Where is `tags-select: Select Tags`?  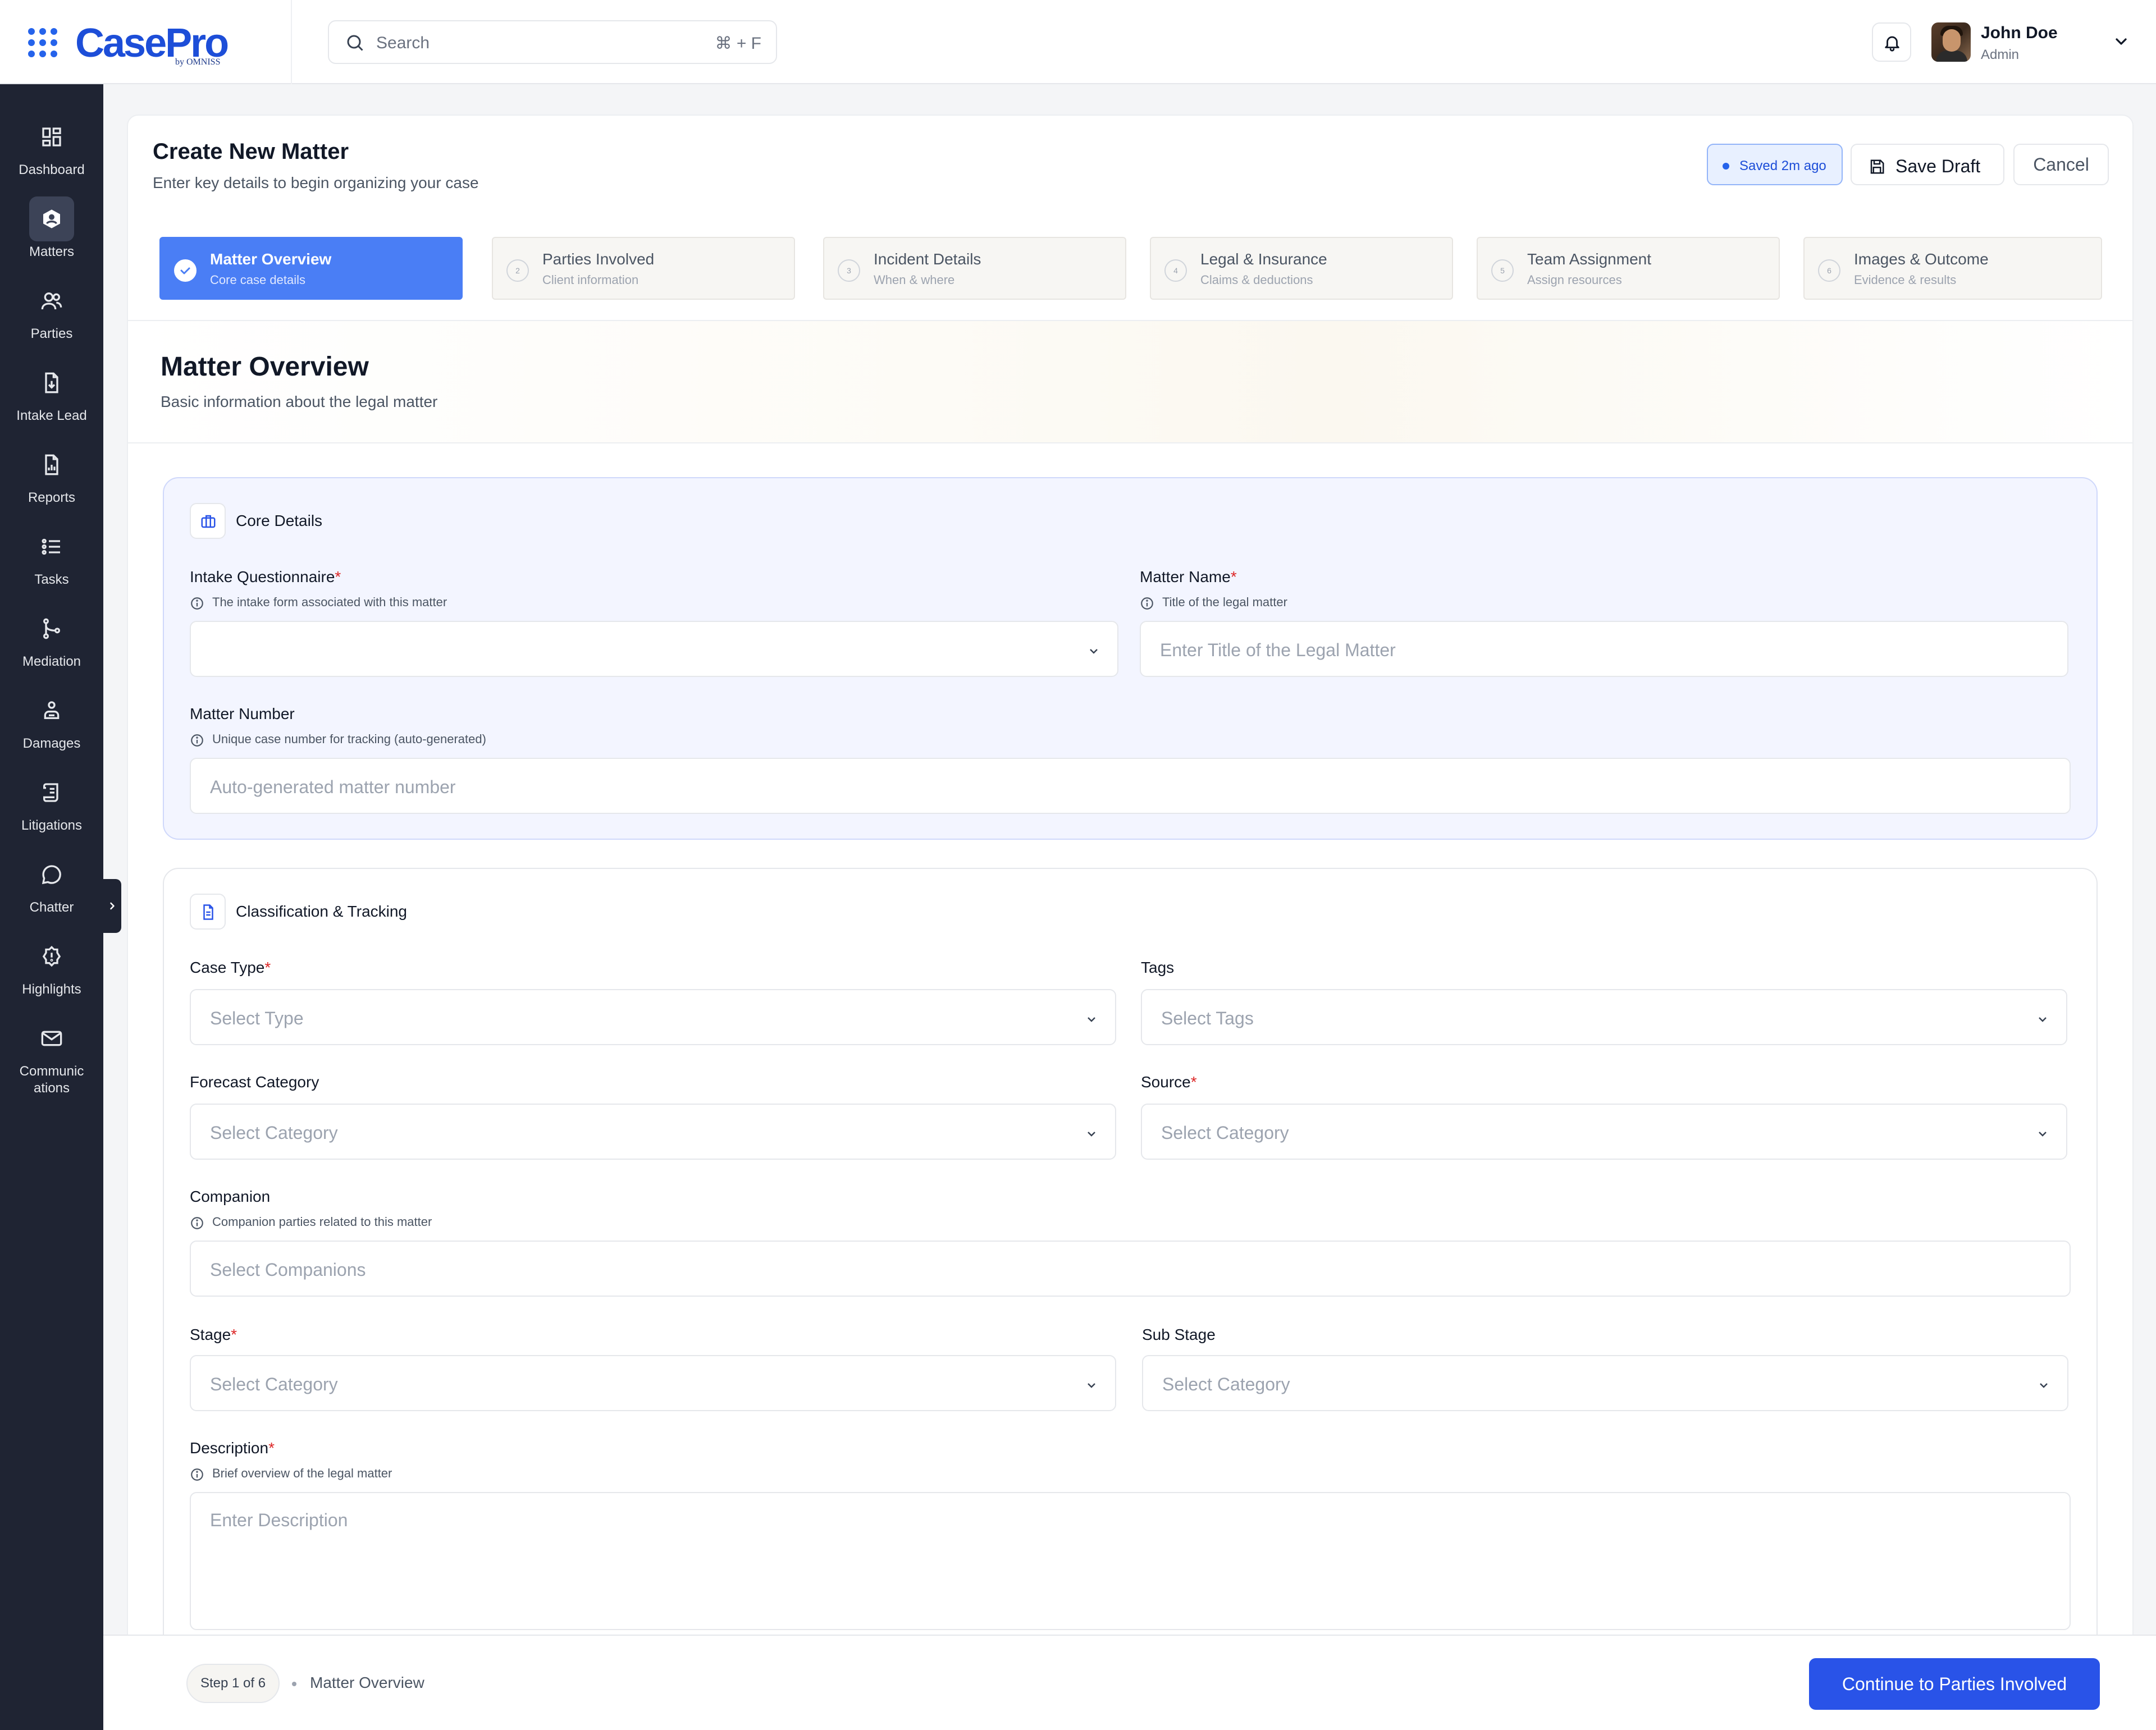 tags-select: Select Tags is located at coordinates (1604, 1017).